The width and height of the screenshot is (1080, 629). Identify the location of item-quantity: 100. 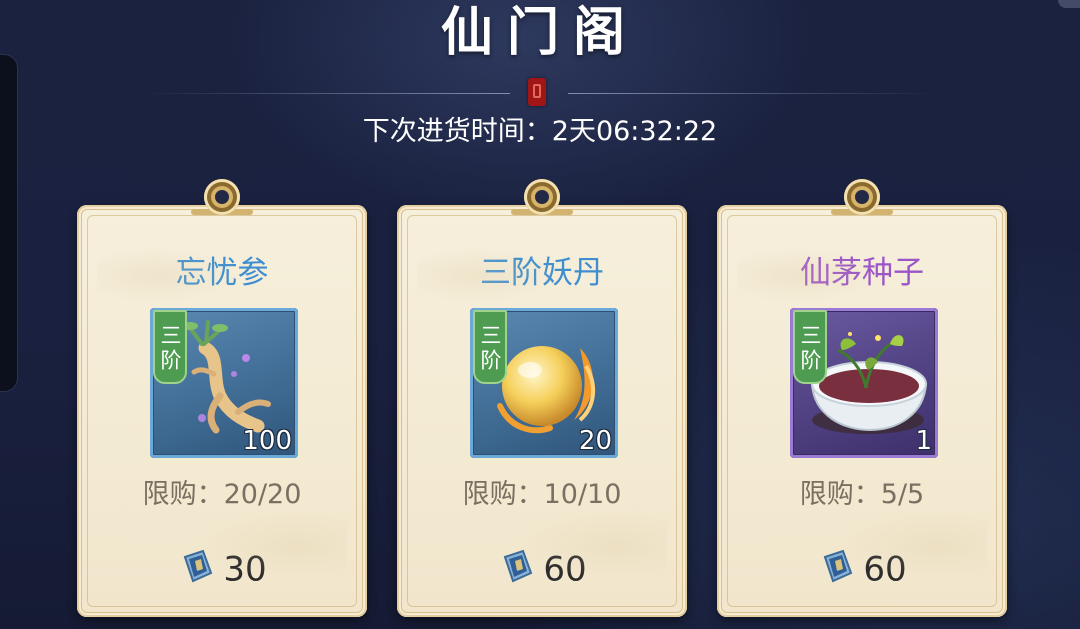
(267, 441).